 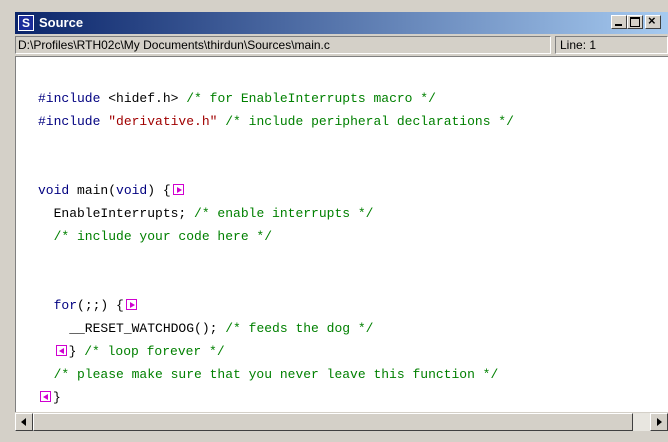 What do you see at coordinates (619, 22) in the screenshot?
I see `minimize-button` at bounding box center [619, 22].